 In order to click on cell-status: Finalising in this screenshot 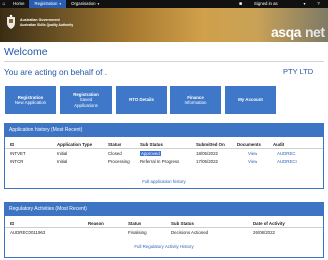, I will do `click(137, 232)`.